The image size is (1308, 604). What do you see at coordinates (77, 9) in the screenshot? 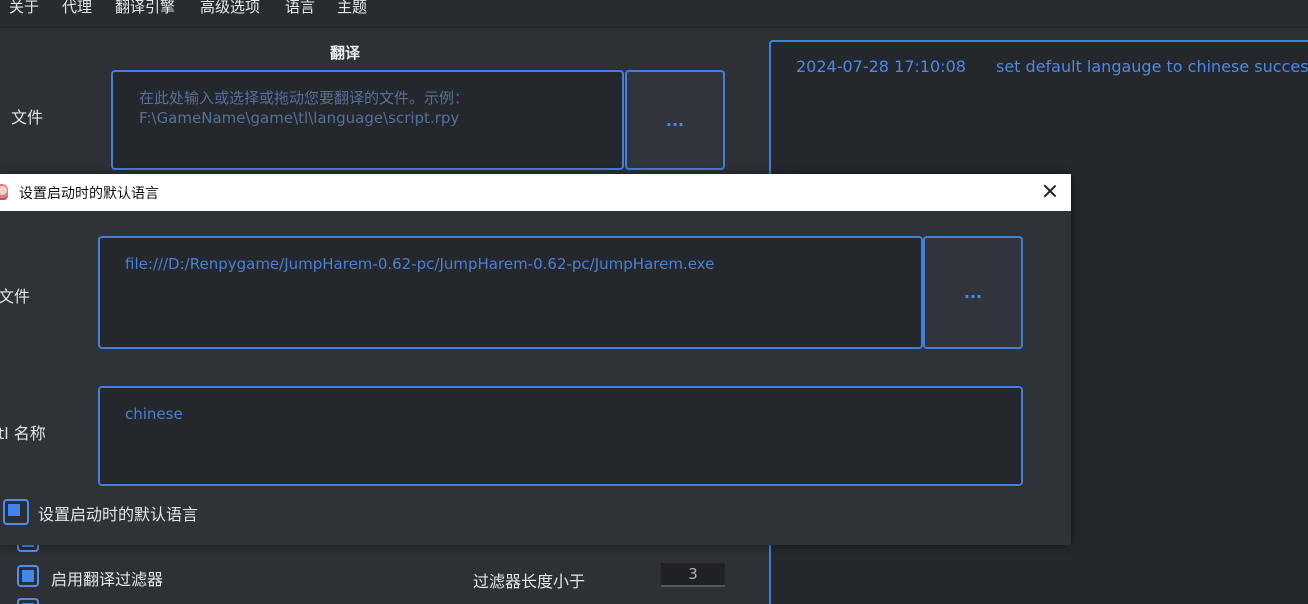
I see `menu-proxy: 代理` at bounding box center [77, 9].